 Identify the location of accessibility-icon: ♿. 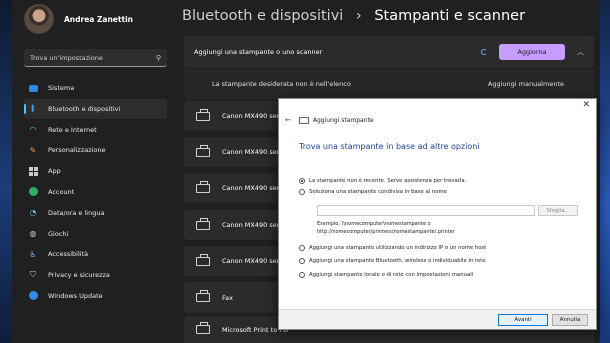
(33, 254).